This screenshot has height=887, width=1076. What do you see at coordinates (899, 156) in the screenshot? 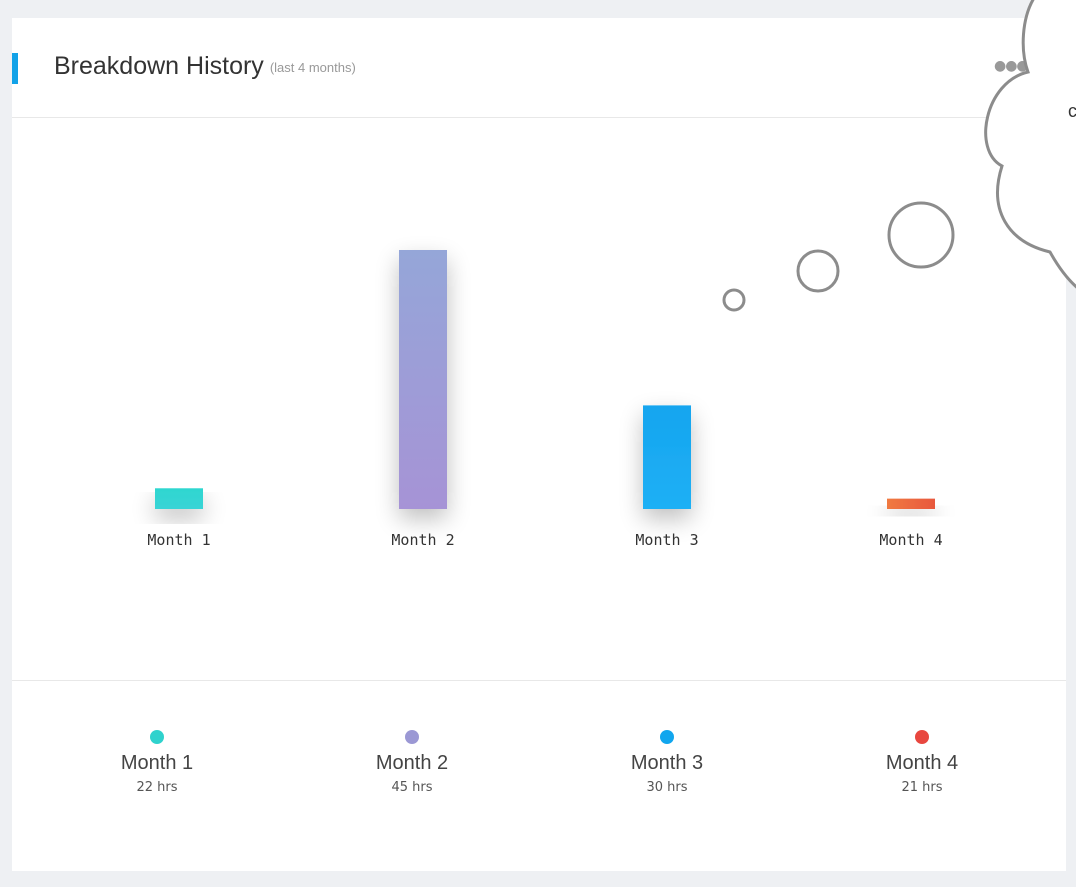
I see `thought-bubble: c` at bounding box center [899, 156].